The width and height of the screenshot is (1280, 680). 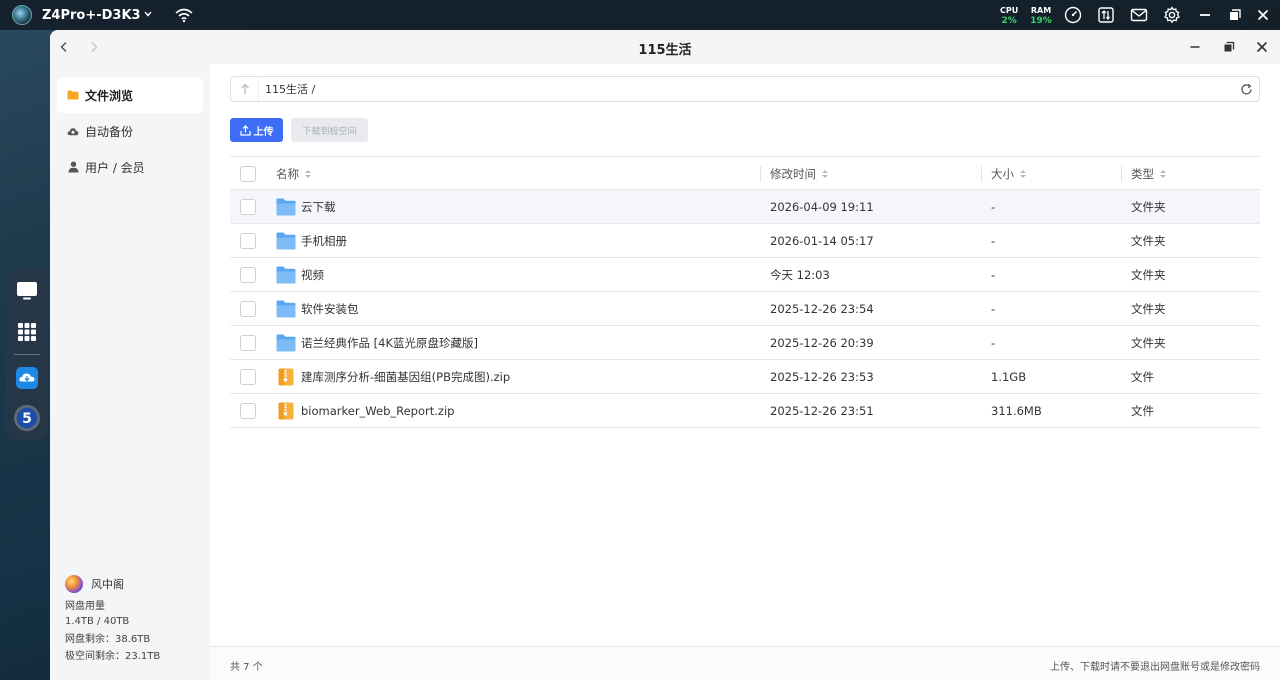 I want to click on table-row: 视频 今天 12:03 - 文件夹, so click(x=745, y=275).